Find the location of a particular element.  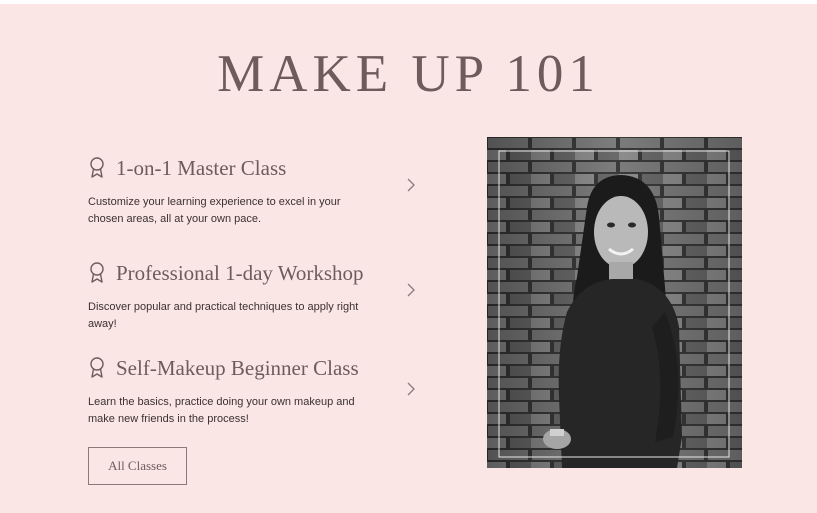

class-heading: Professional 1-day Workshop is located at coordinates (226, 273).